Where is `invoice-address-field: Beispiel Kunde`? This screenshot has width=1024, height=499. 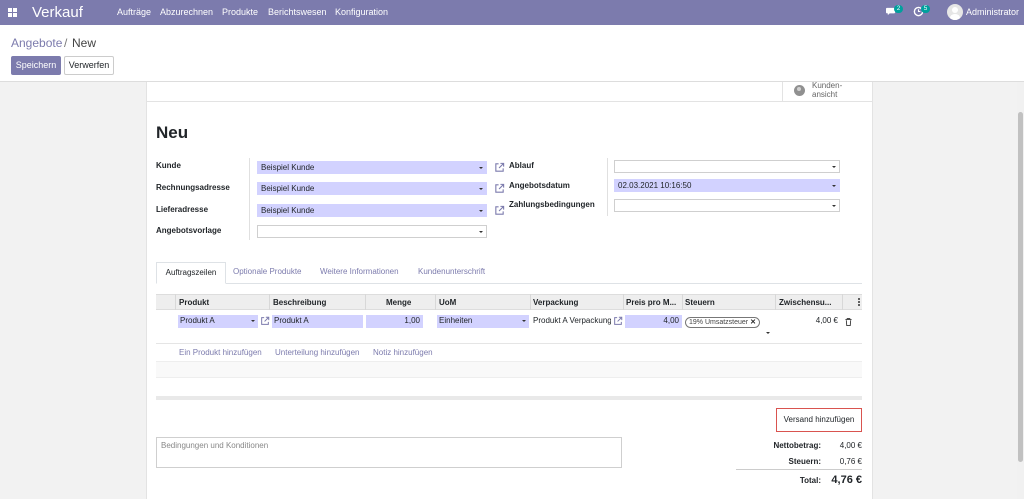 invoice-address-field: Beispiel Kunde is located at coordinates (372, 188).